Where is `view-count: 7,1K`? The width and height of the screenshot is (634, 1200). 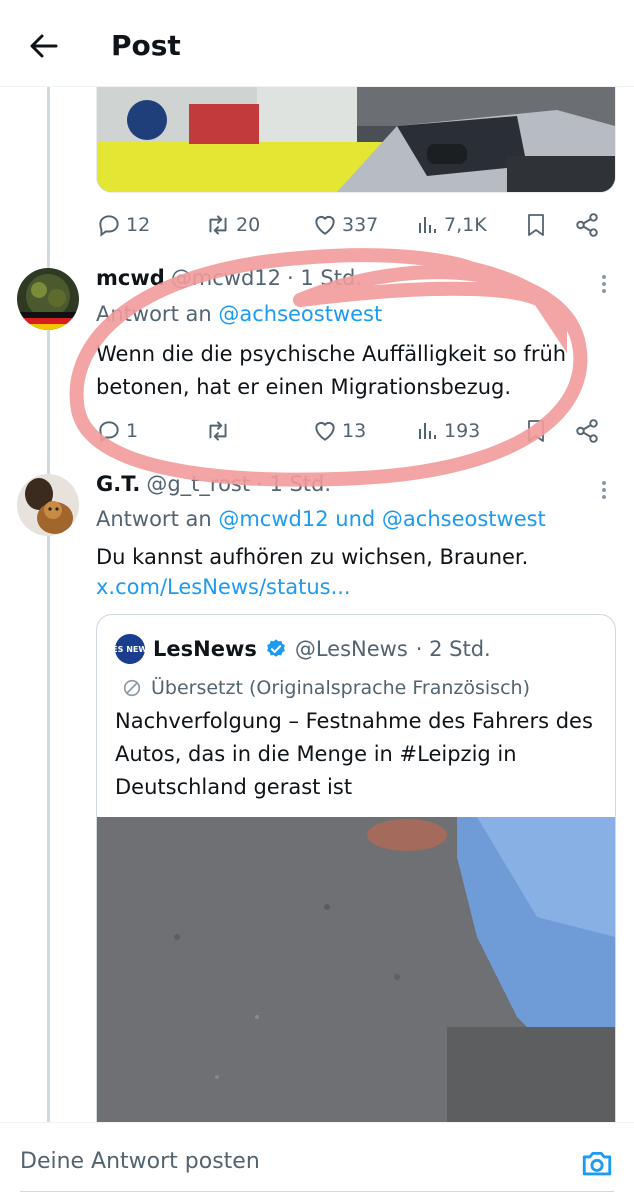
view-count: 7,1K is located at coordinates (465, 225).